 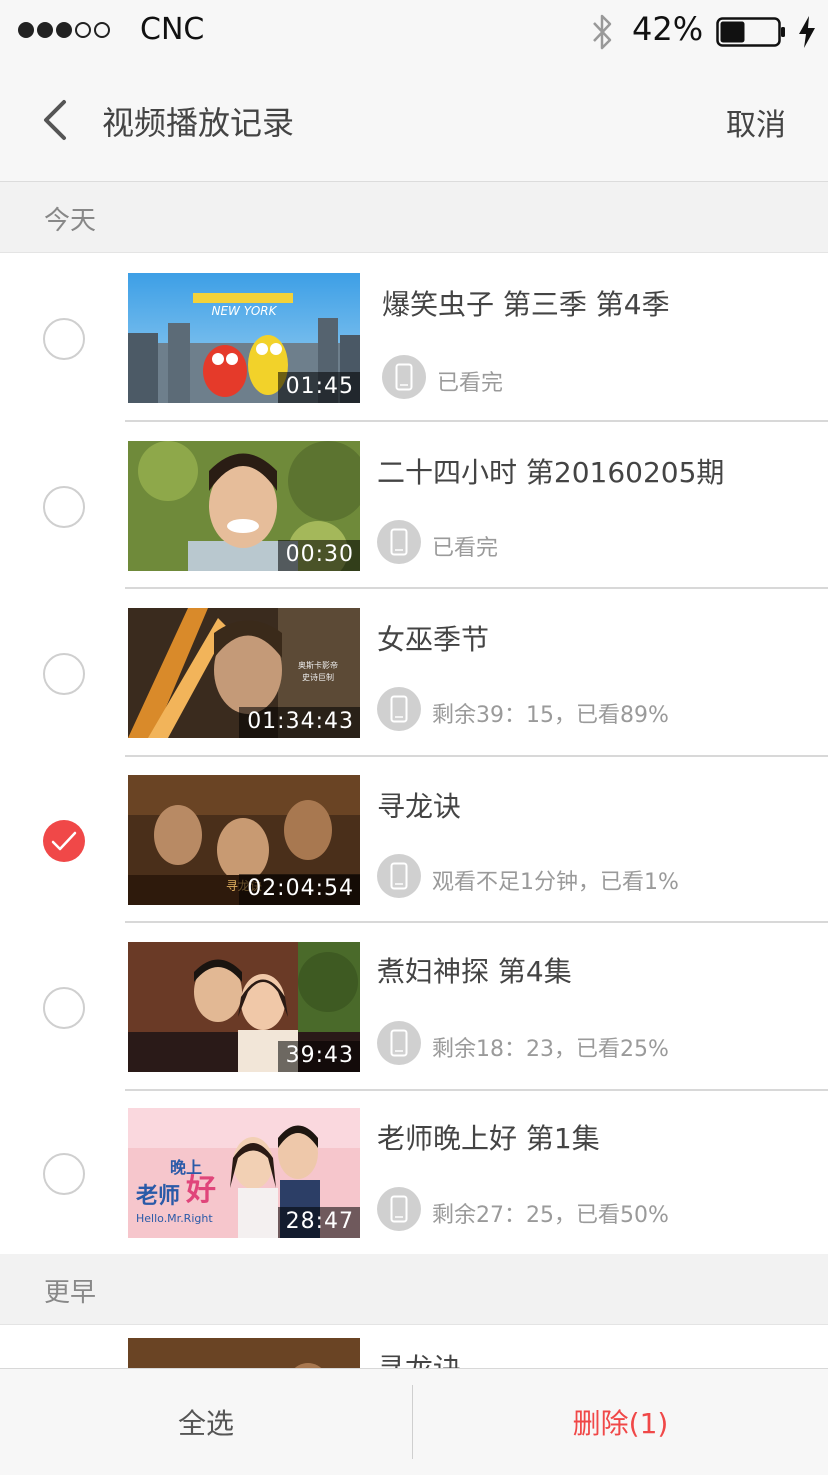 I want to click on video-duration: 02:04:54, so click(x=299, y=889).